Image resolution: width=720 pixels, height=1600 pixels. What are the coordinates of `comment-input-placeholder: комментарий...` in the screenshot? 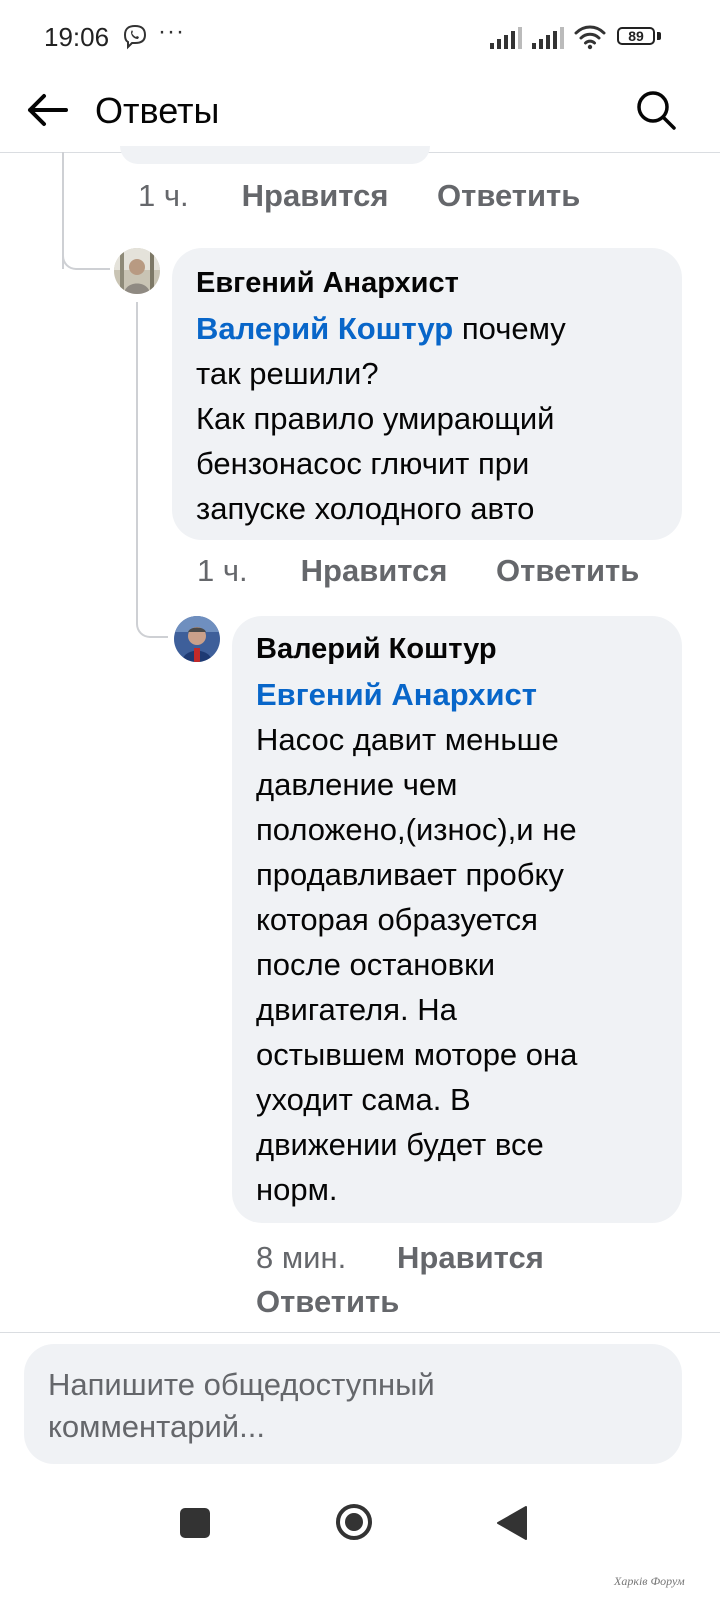 It's located at (156, 1426).